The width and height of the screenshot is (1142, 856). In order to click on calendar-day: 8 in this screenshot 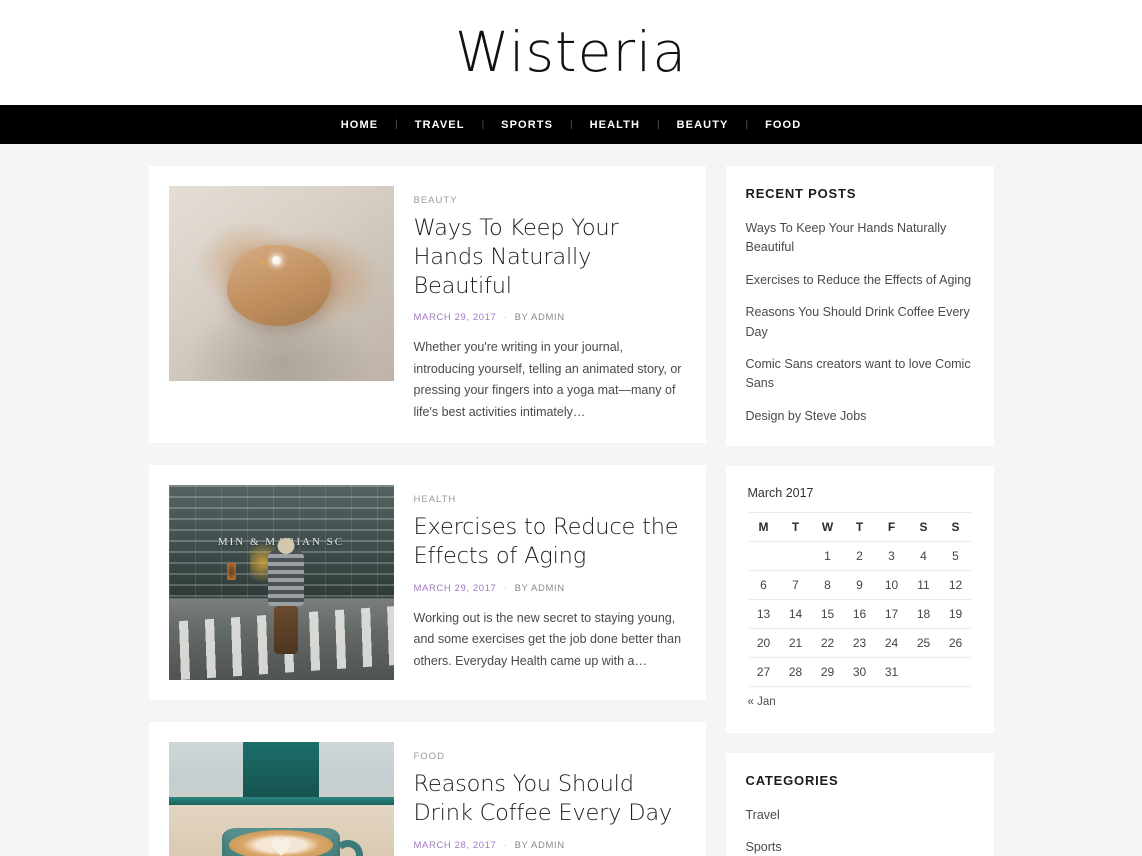, I will do `click(827, 585)`.